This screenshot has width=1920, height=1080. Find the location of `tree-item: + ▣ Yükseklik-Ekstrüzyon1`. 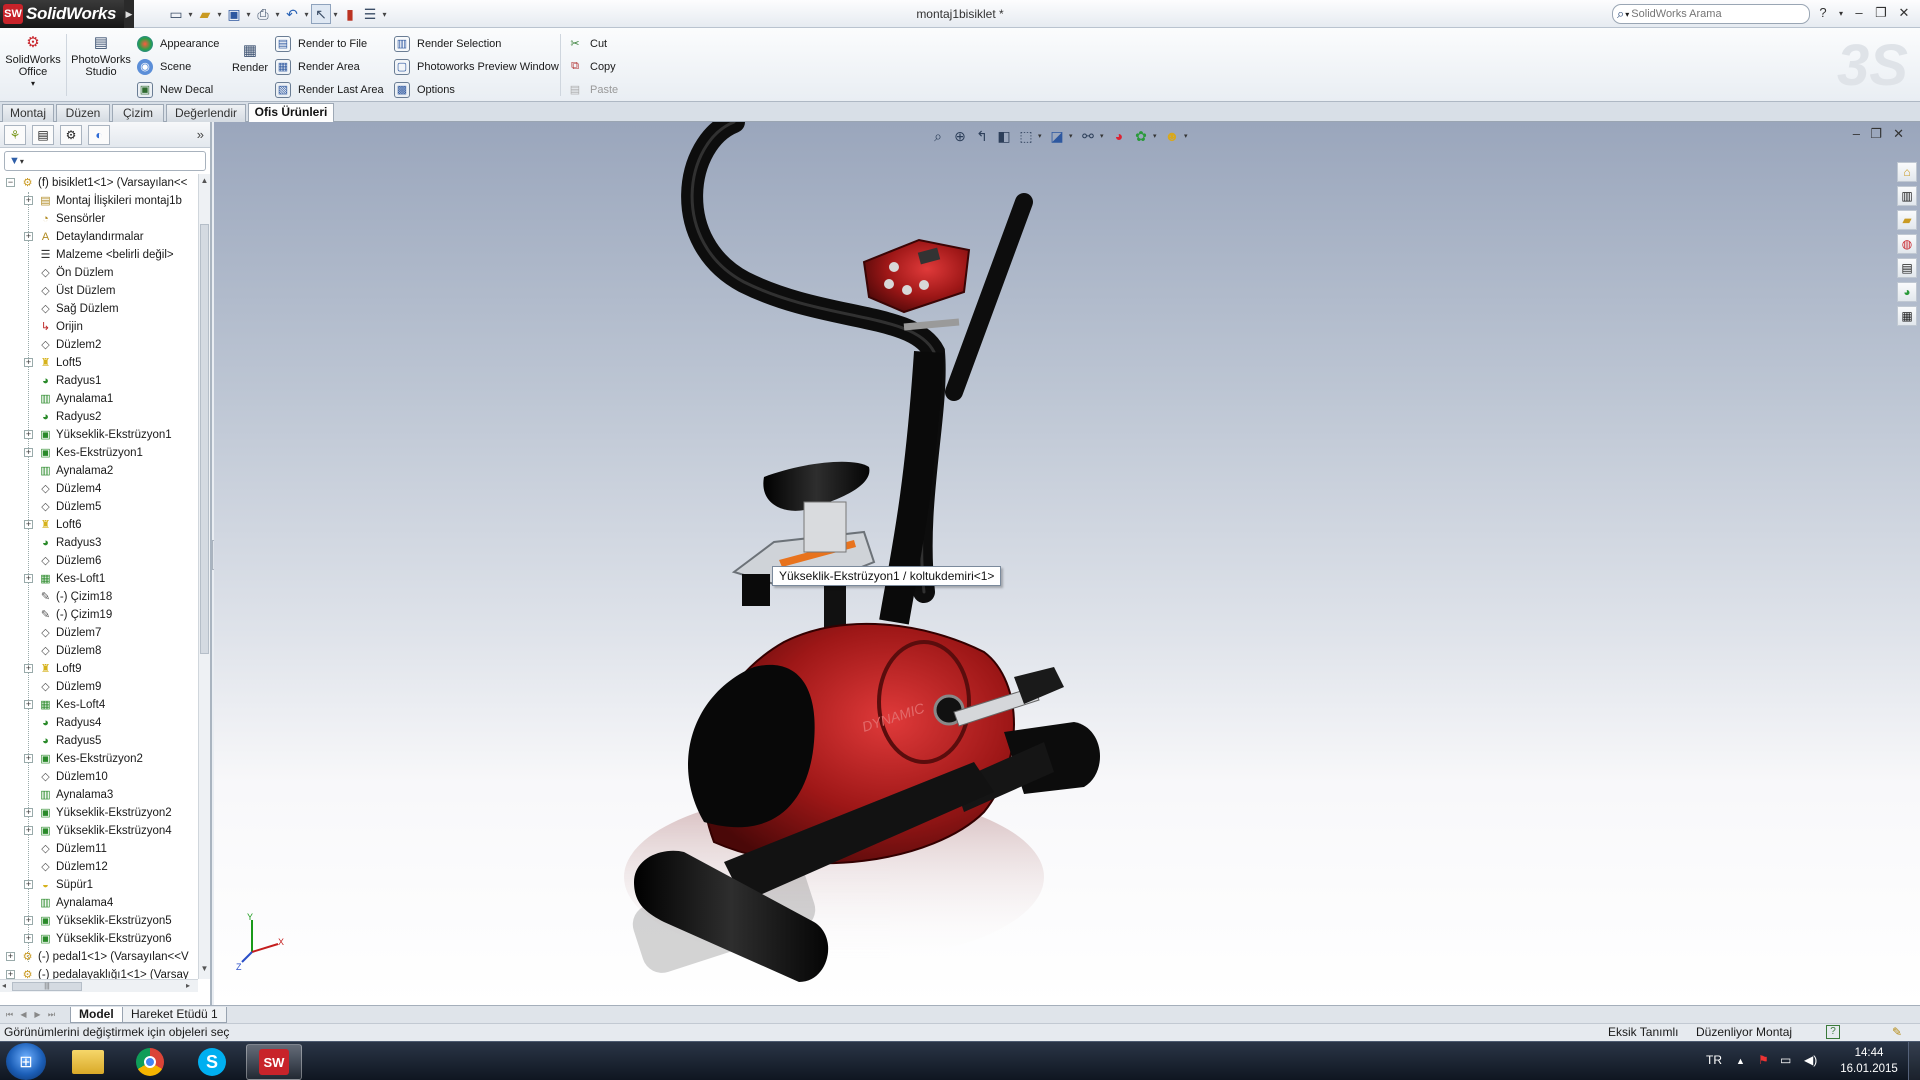

tree-item: + ▣ Yükseklik-Ekstrüzyon1 is located at coordinates (99, 435).